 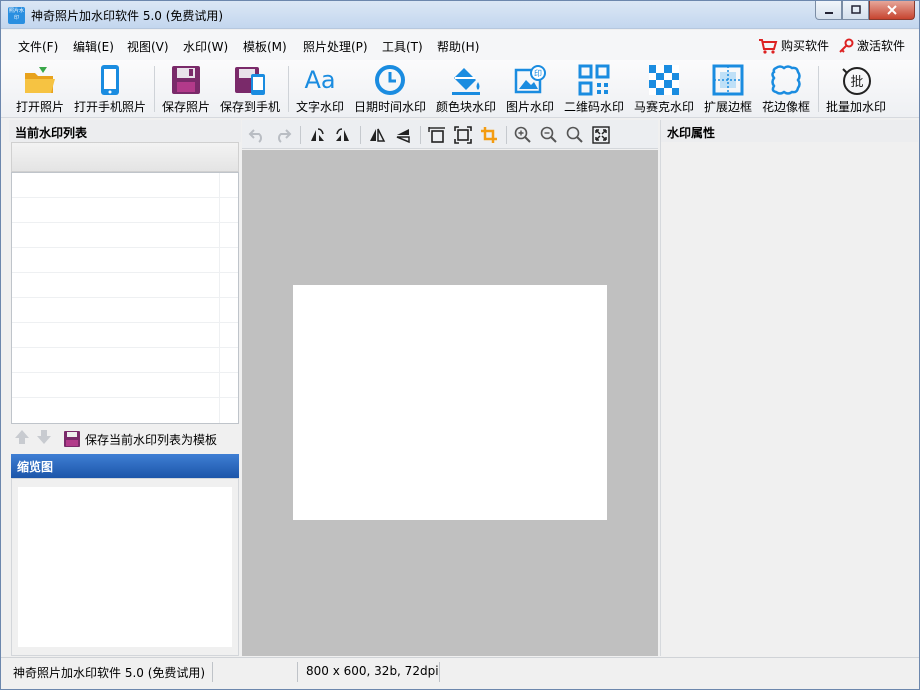 I want to click on thumbnail-panel, so click(x=125, y=567).